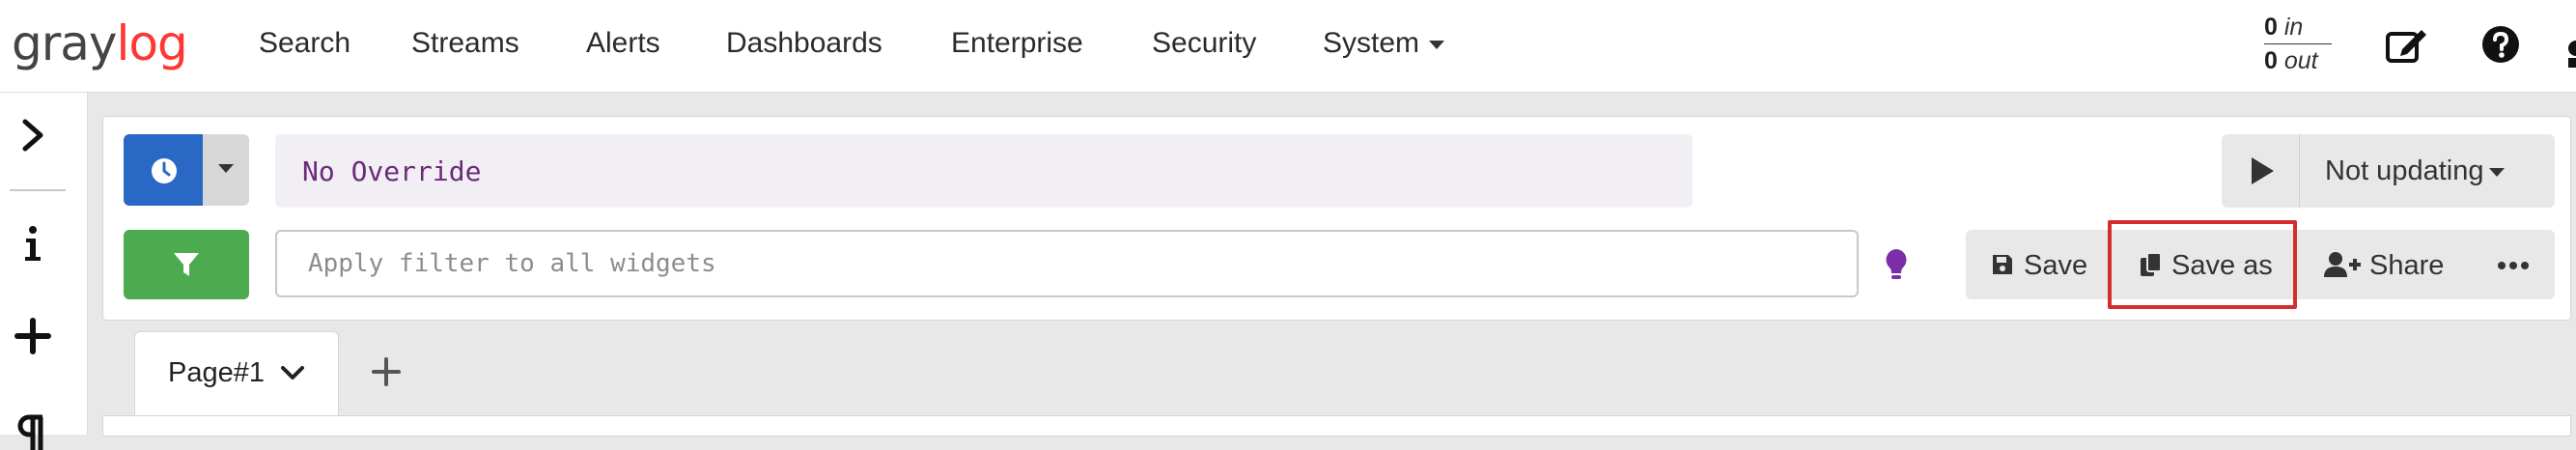 This screenshot has height=450, width=2576. What do you see at coordinates (217, 372) in the screenshot?
I see `tab-page-1-label: Page#1` at bounding box center [217, 372].